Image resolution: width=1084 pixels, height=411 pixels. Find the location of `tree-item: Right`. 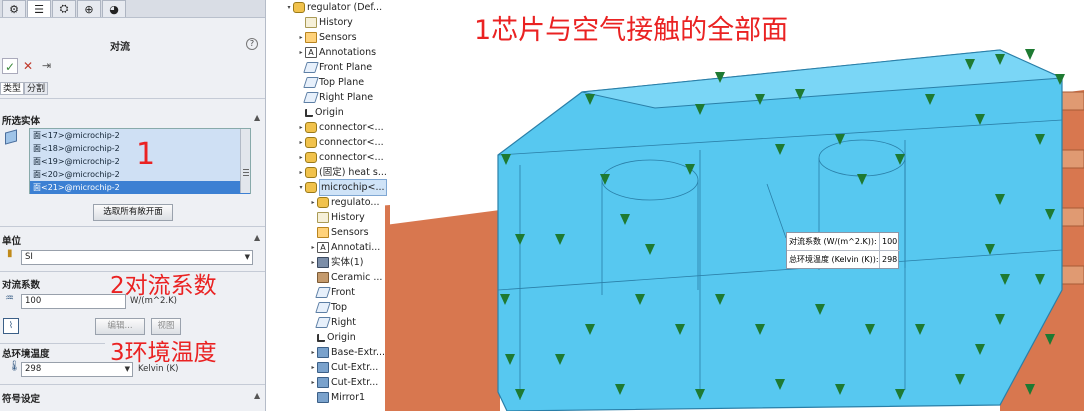

tree-item: Right is located at coordinates (332, 322).